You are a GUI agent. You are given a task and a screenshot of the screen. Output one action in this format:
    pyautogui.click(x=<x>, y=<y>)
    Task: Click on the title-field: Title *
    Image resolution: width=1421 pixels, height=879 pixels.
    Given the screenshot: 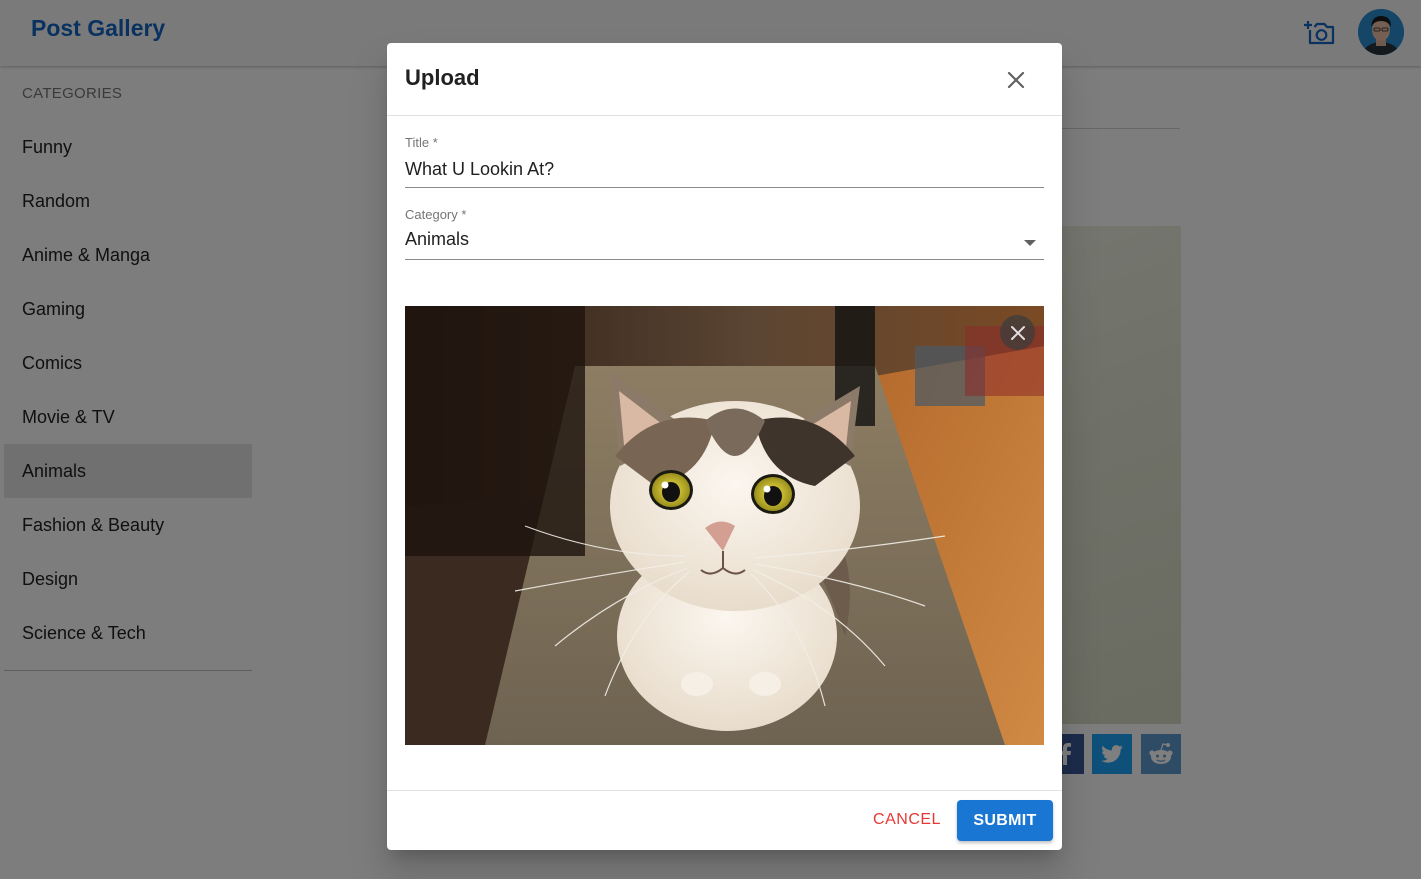 What is the action you would take?
    pyautogui.click(x=724, y=162)
    